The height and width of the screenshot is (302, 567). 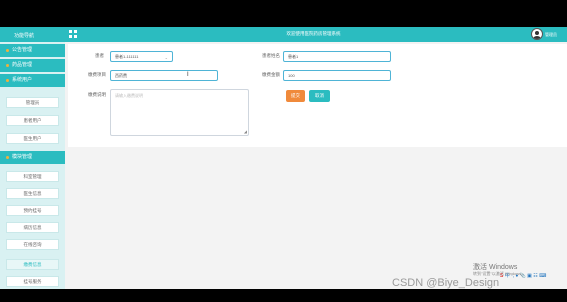 I want to click on patient-select: 患者1-111111 ⌄, so click(x=141, y=56).